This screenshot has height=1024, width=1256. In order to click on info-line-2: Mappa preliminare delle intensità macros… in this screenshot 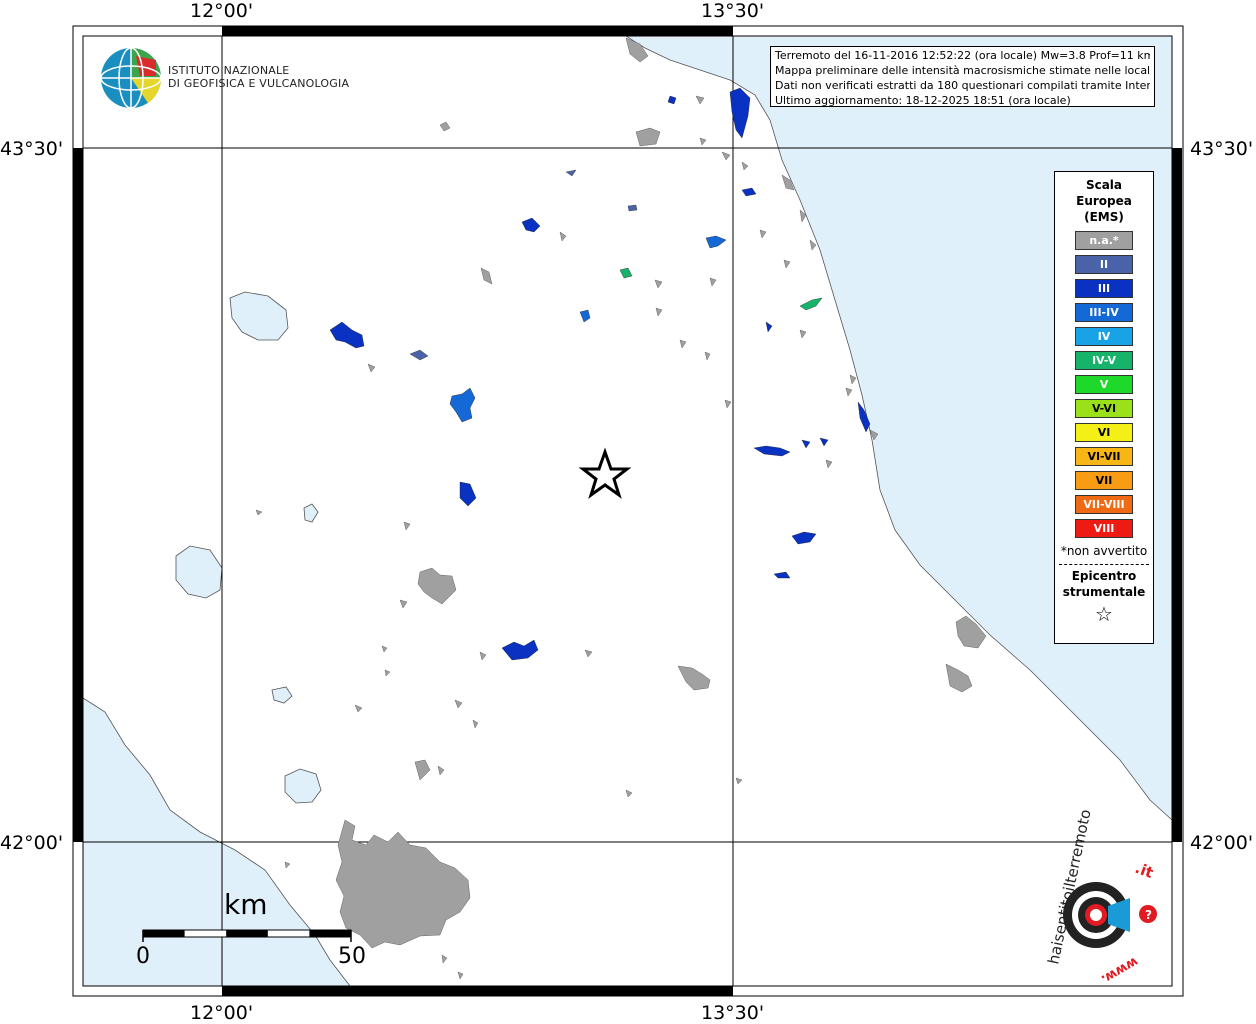, I will do `click(962, 70)`.